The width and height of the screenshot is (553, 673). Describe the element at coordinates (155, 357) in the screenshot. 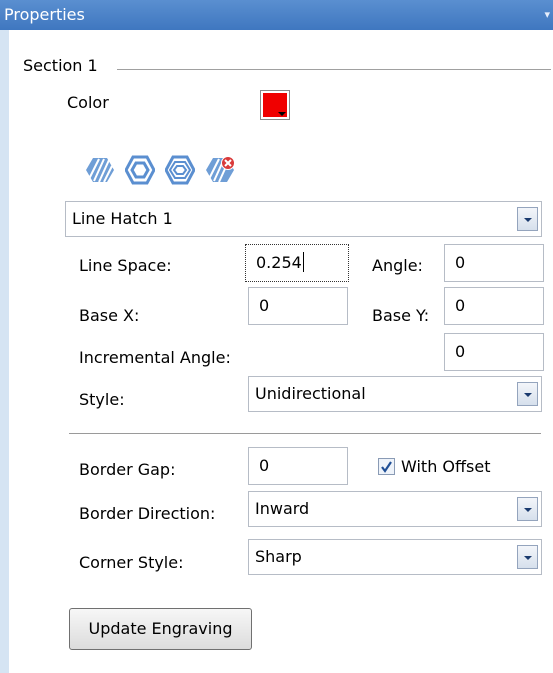

I see `incremental-angle-label: Incremental Angle:` at that location.